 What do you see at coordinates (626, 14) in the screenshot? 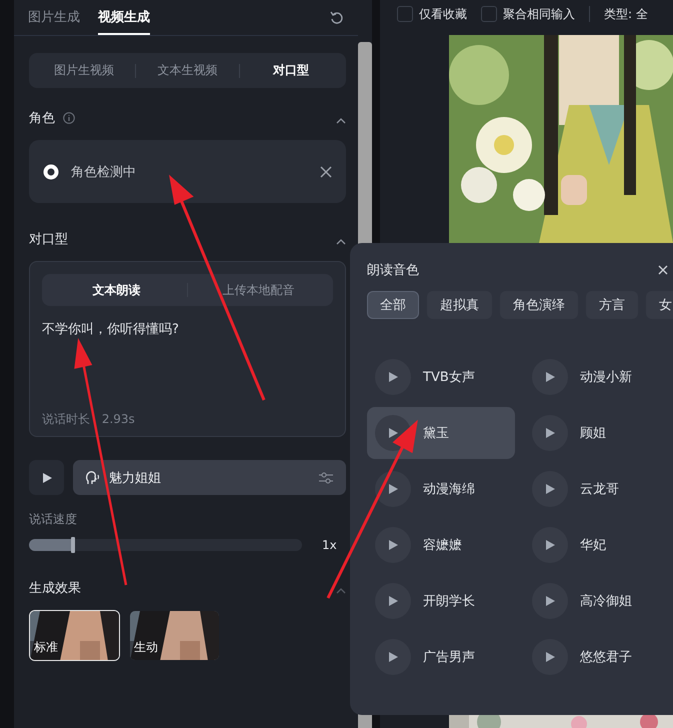
I see `type-filter: 类型: 全` at bounding box center [626, 14].